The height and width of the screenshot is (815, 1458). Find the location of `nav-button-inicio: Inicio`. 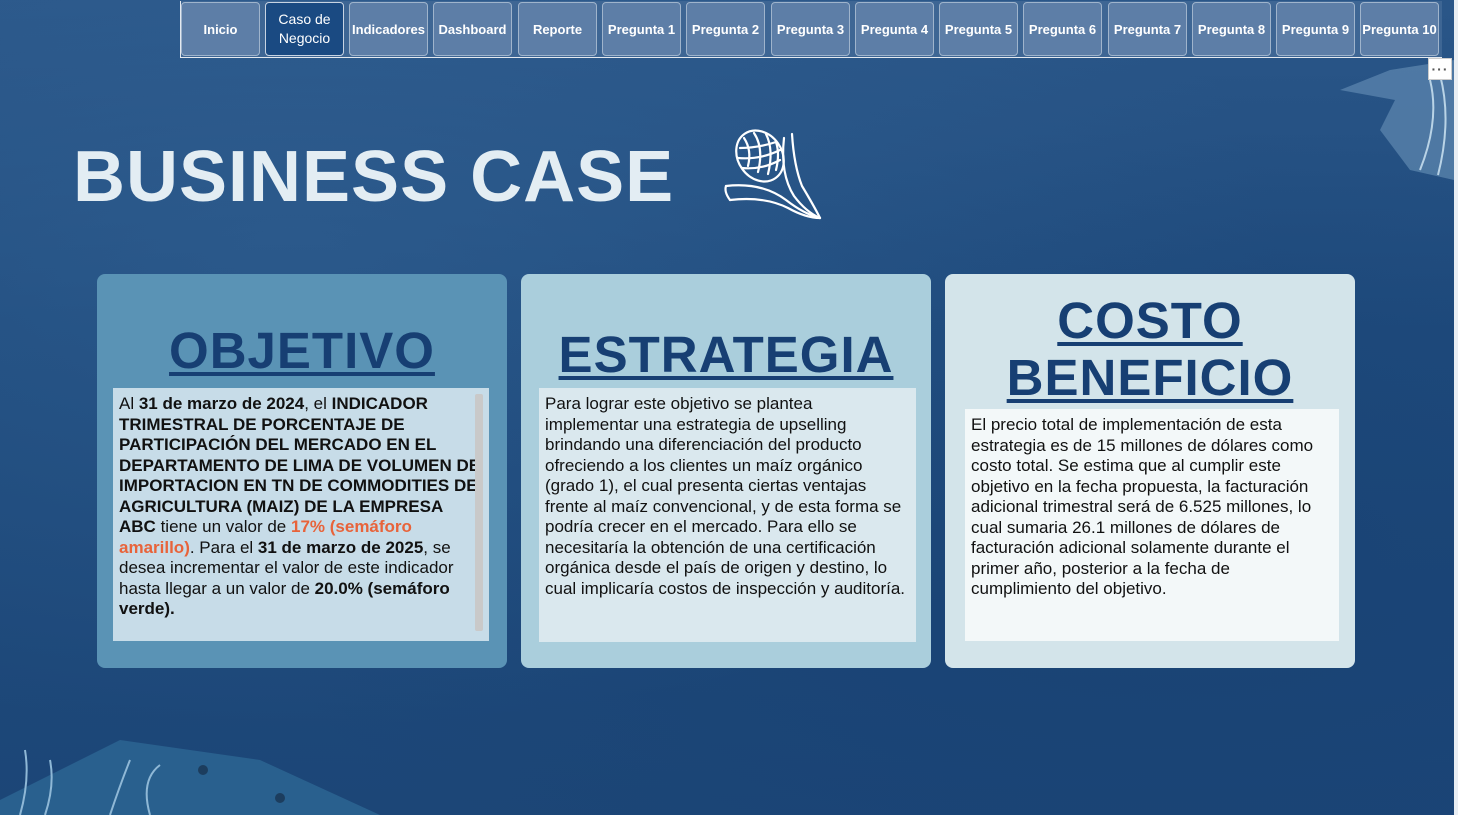

nav-button-inicio: Inicio is located at coordinates (220, 29).